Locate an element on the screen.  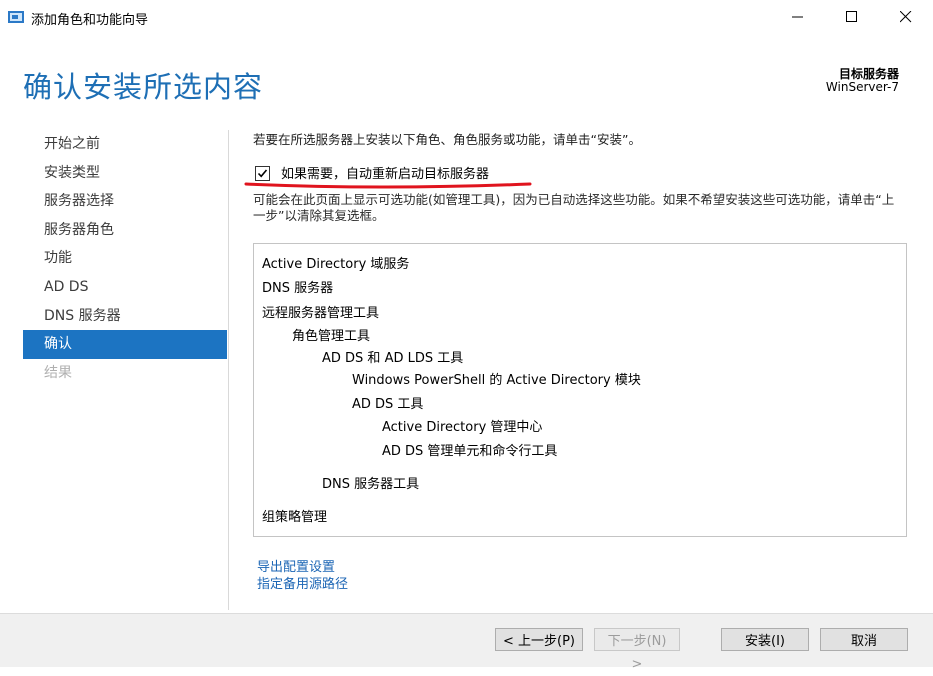
nav-item-features: 功能 is located at coordinates (125, 258).